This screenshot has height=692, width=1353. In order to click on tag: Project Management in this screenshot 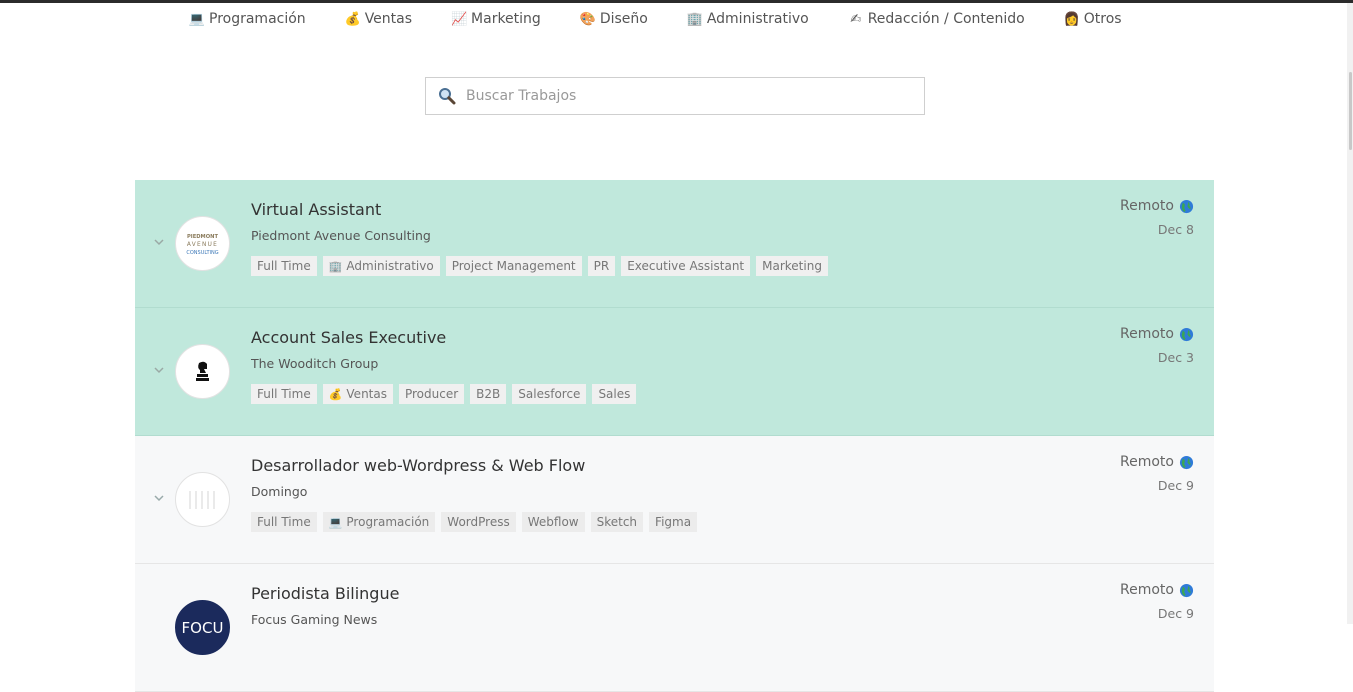, I will do `click(513, 266)`.